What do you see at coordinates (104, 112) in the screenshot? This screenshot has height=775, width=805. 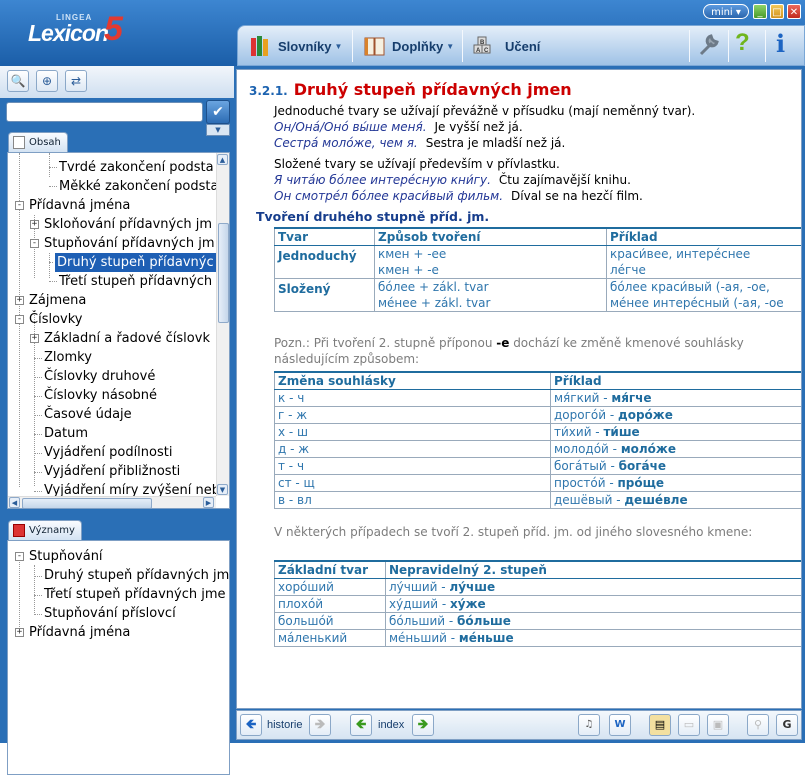 I see `search-input` at bounding box center [104, 112].